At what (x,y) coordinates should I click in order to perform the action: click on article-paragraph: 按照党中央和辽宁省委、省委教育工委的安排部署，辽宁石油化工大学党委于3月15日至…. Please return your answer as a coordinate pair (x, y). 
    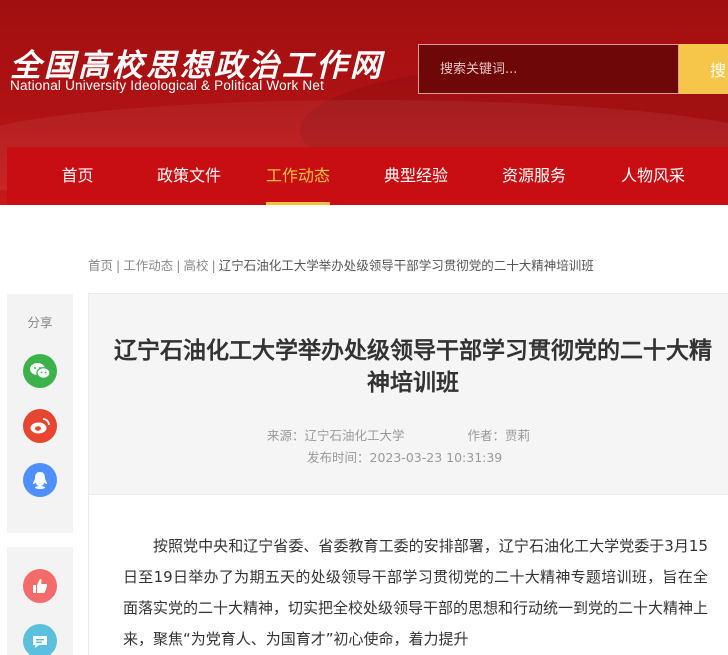
    Looking at the image, I should click on (416, 592).